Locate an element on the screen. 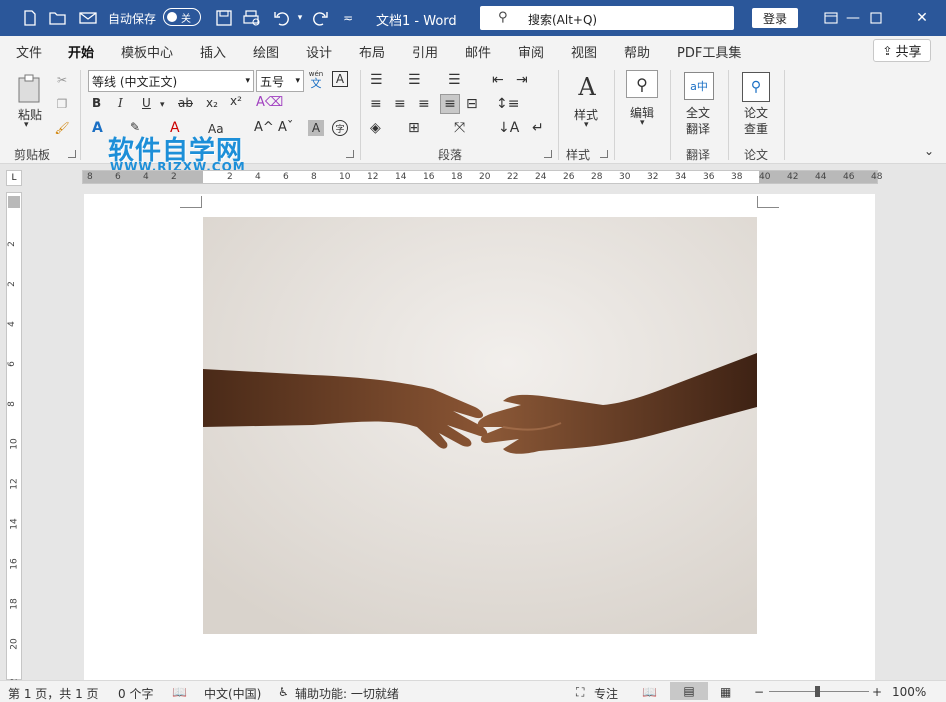 The width and height of the screenshot is (946, 702). print-preview-icon is located at coordinates (252, 18).